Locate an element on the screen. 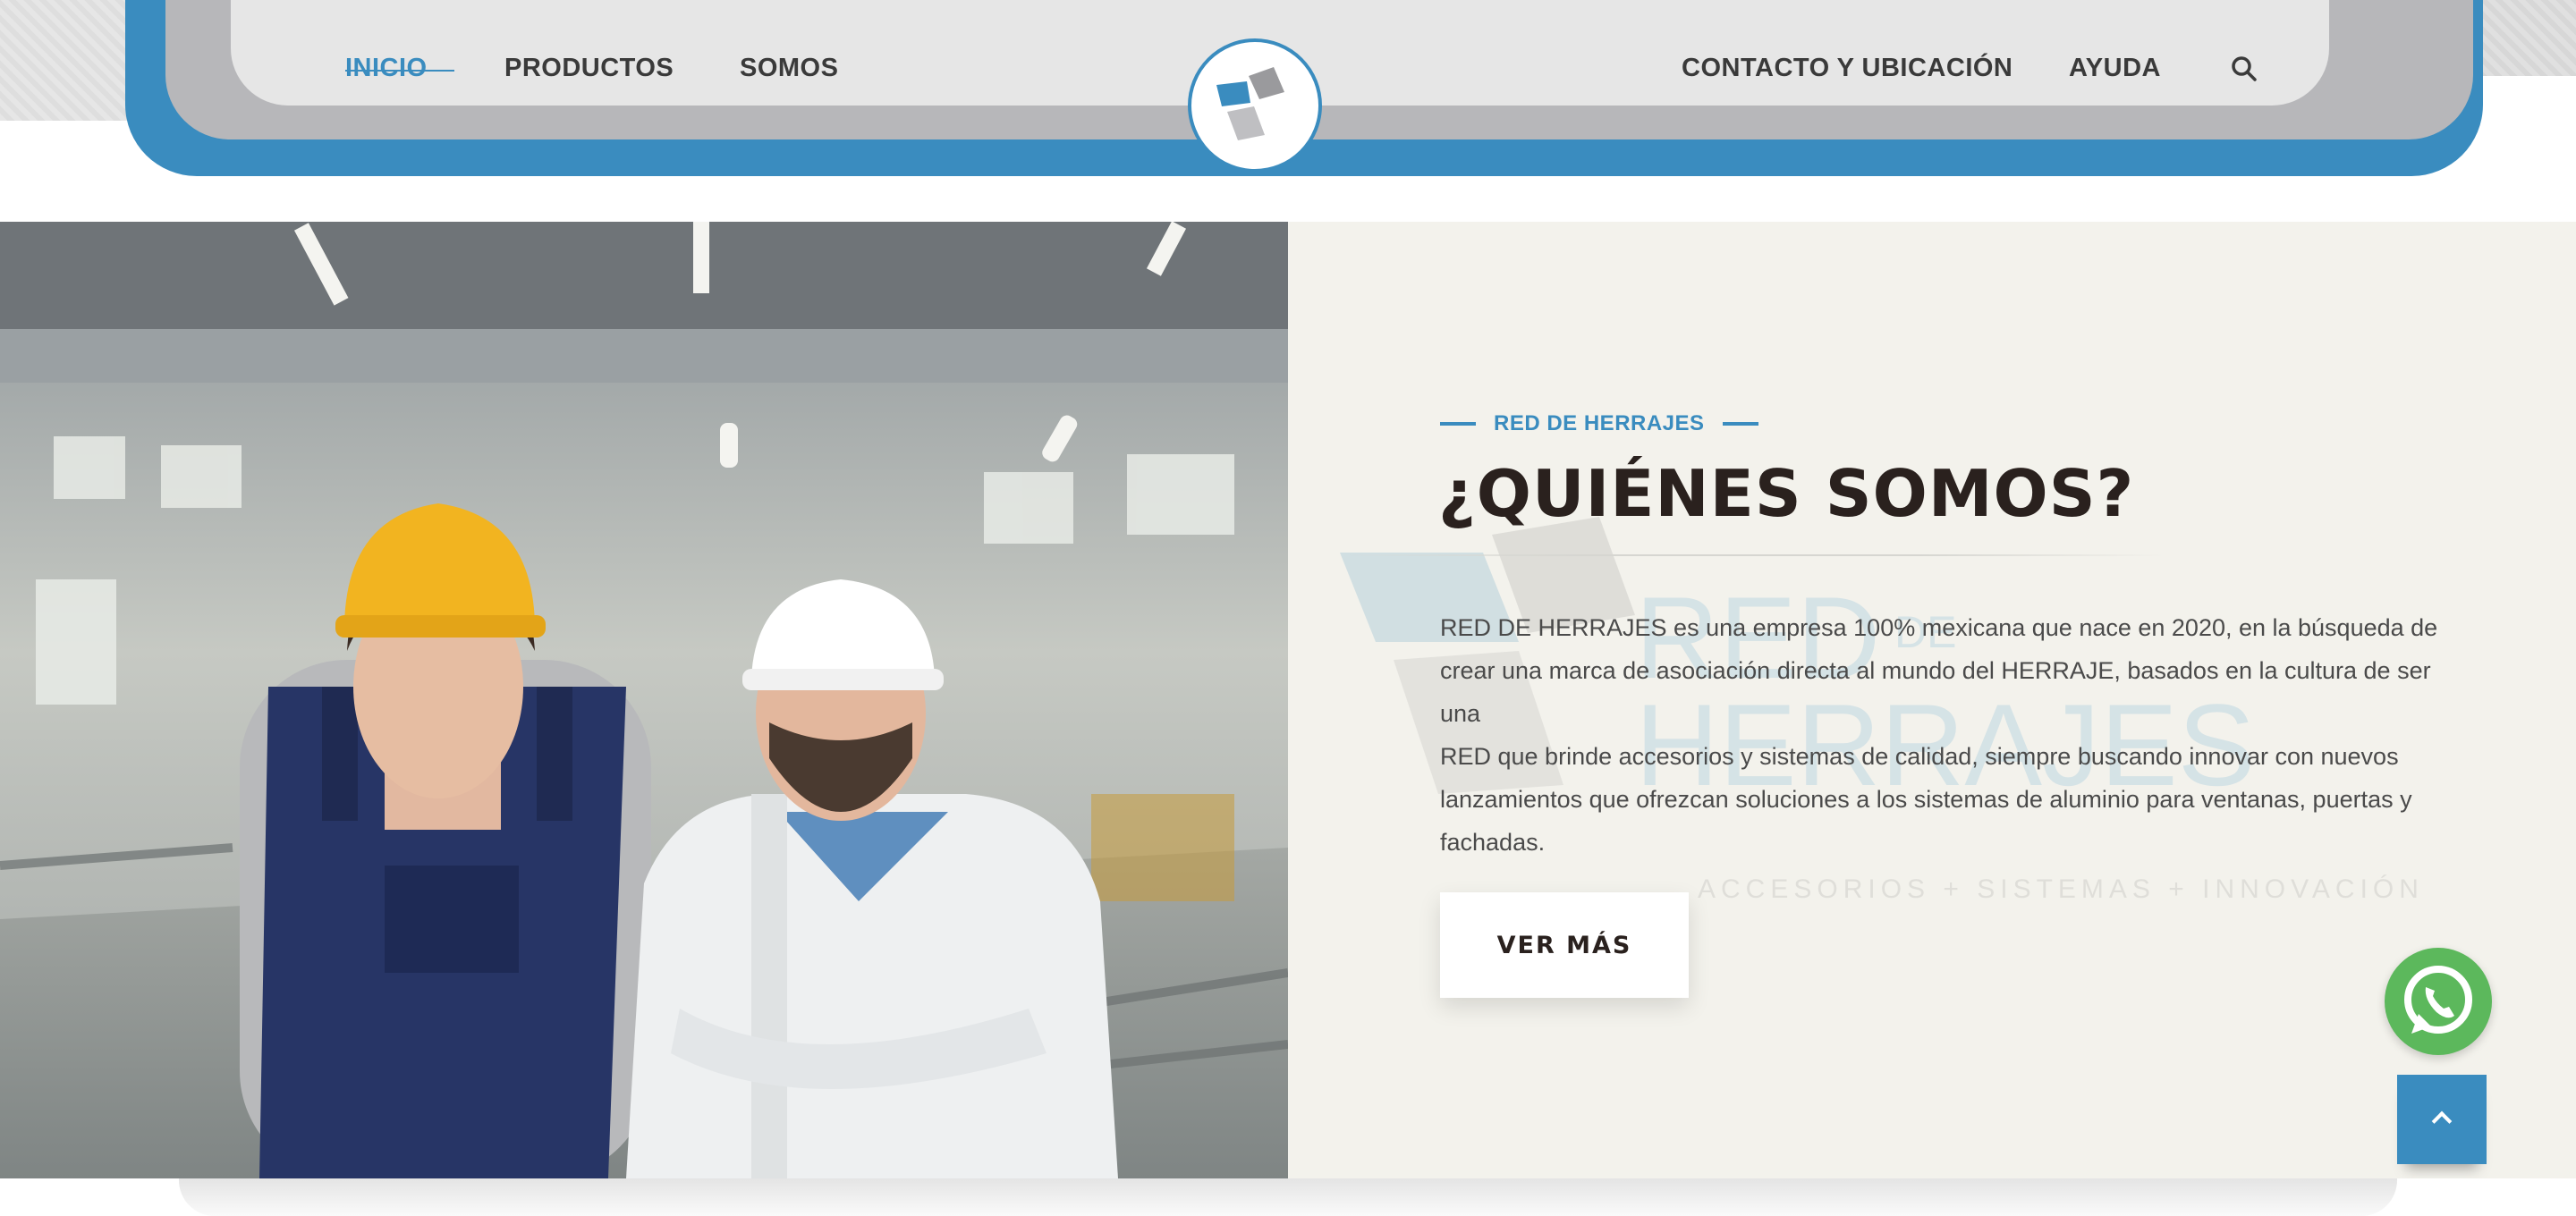  nav-item-ayuda: AYUDA is located at coordinates (2115, 69).